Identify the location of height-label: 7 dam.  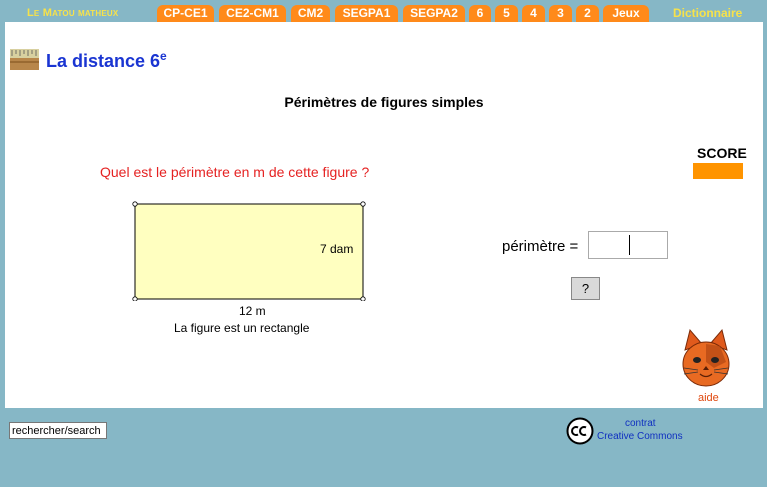
(337, 249).